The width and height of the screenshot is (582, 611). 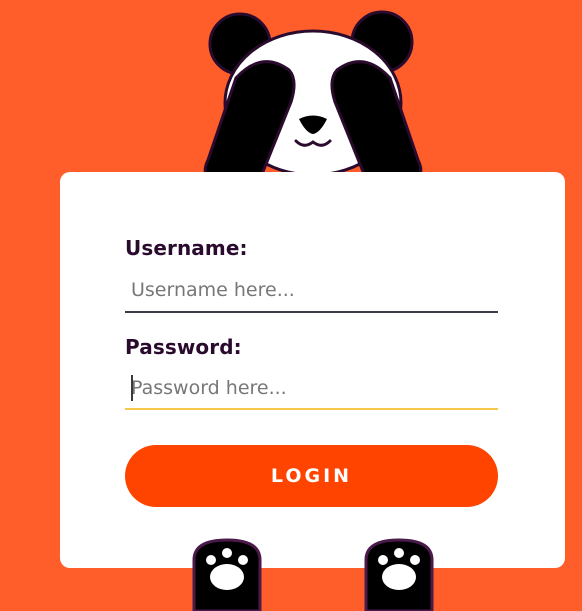 I want to click on panda-feet, so click(x=313, y=574).